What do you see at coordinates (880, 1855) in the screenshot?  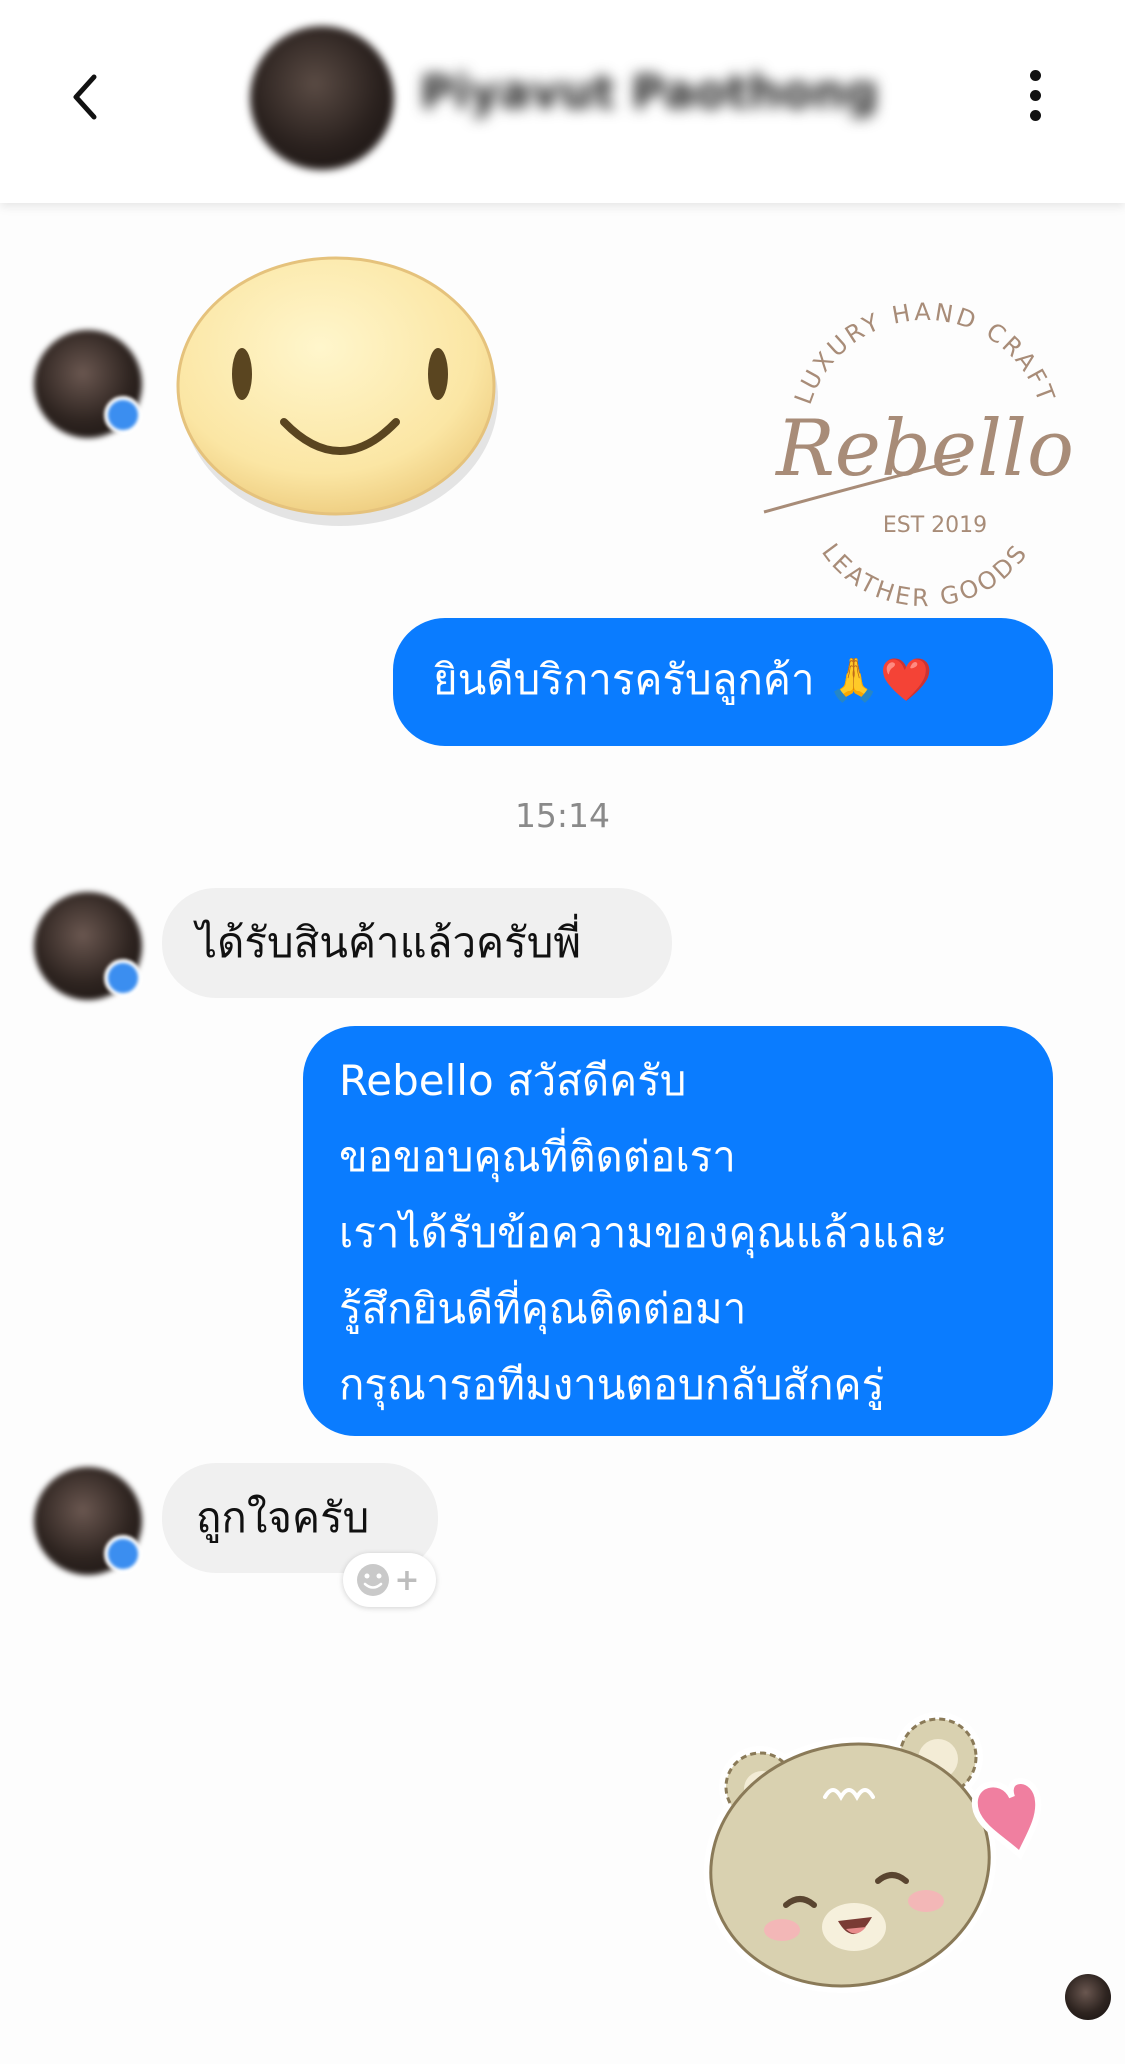 I see `bear-heart-sticker` at bounding box center [880, 1855].